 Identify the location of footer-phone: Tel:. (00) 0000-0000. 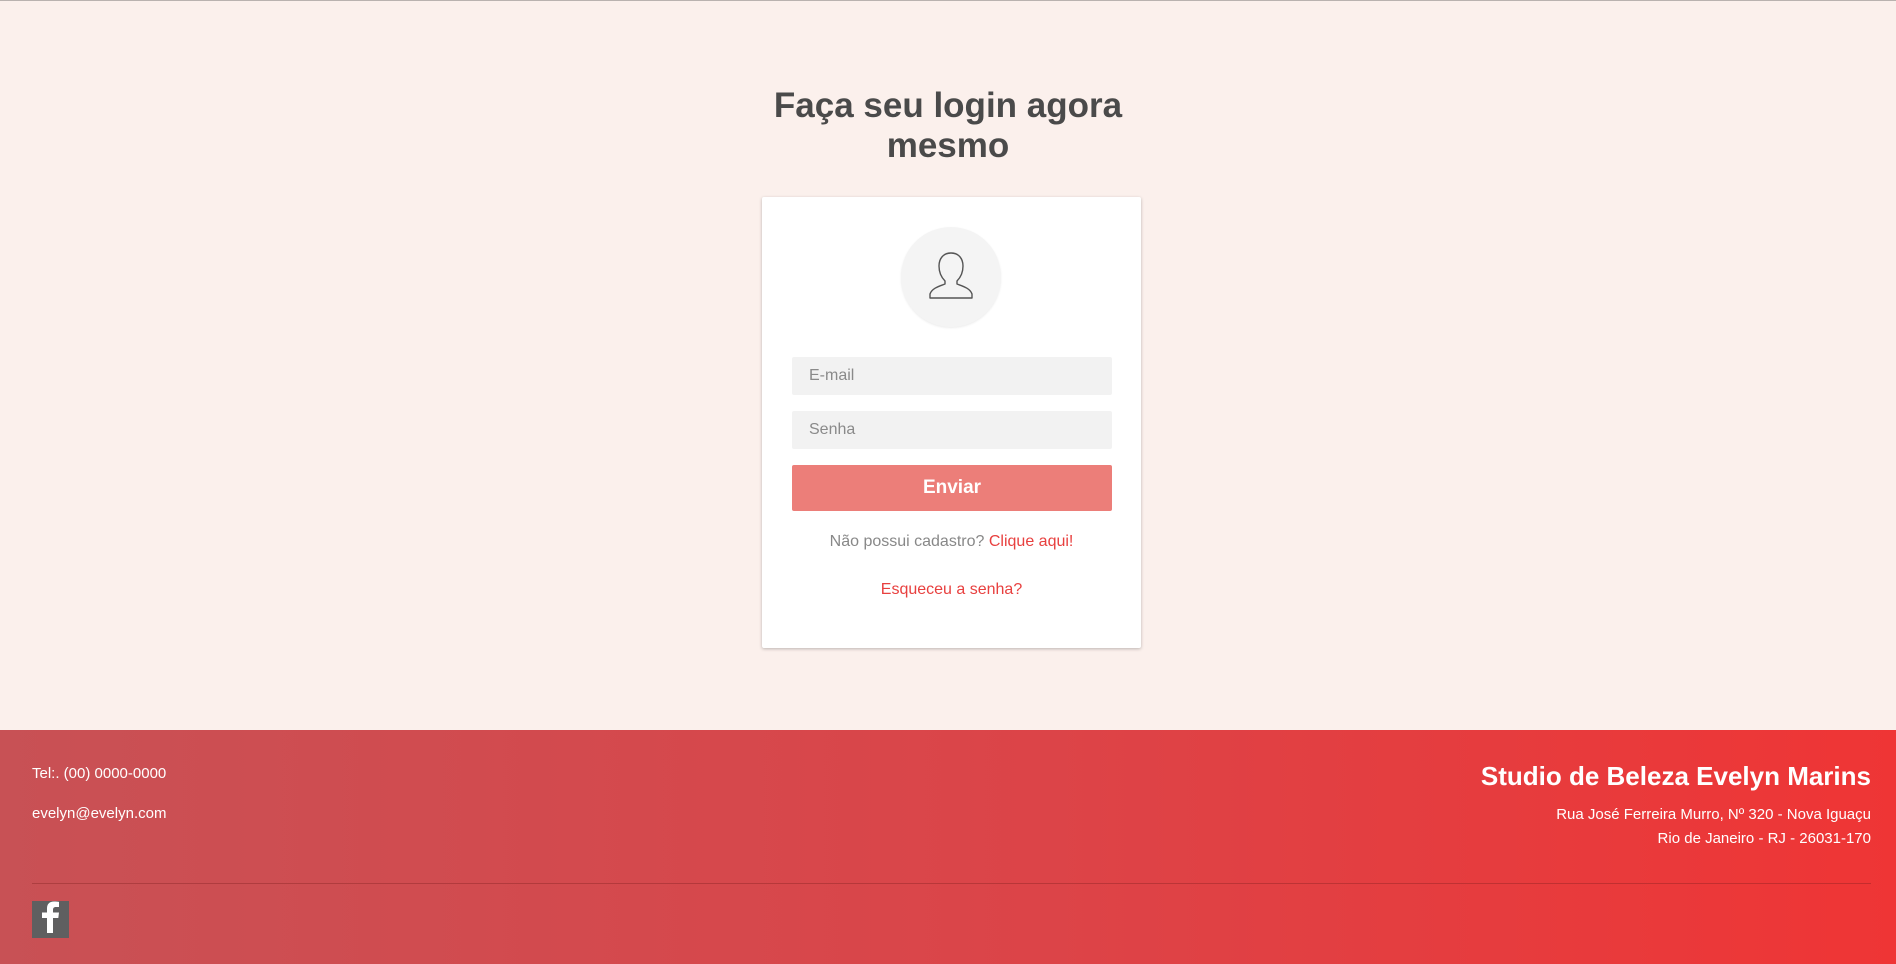
(99, 773).